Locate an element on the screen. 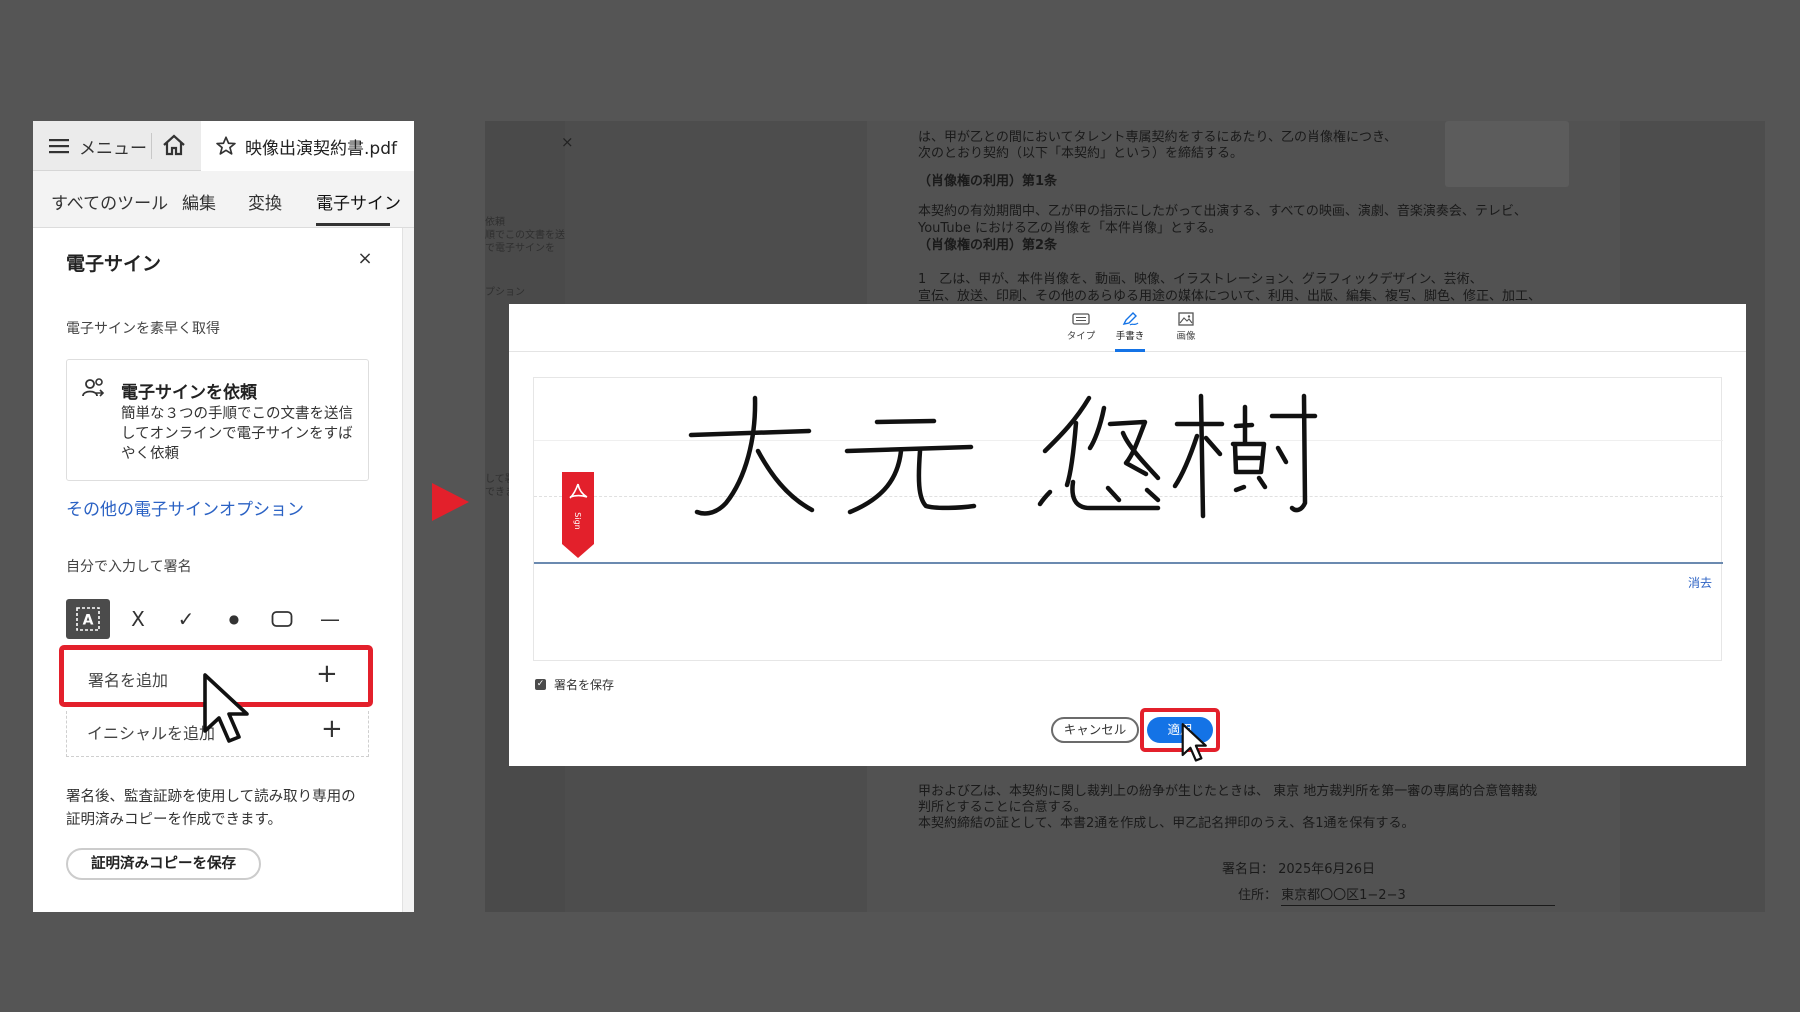  star-icon is located at coordinates (226, 146).